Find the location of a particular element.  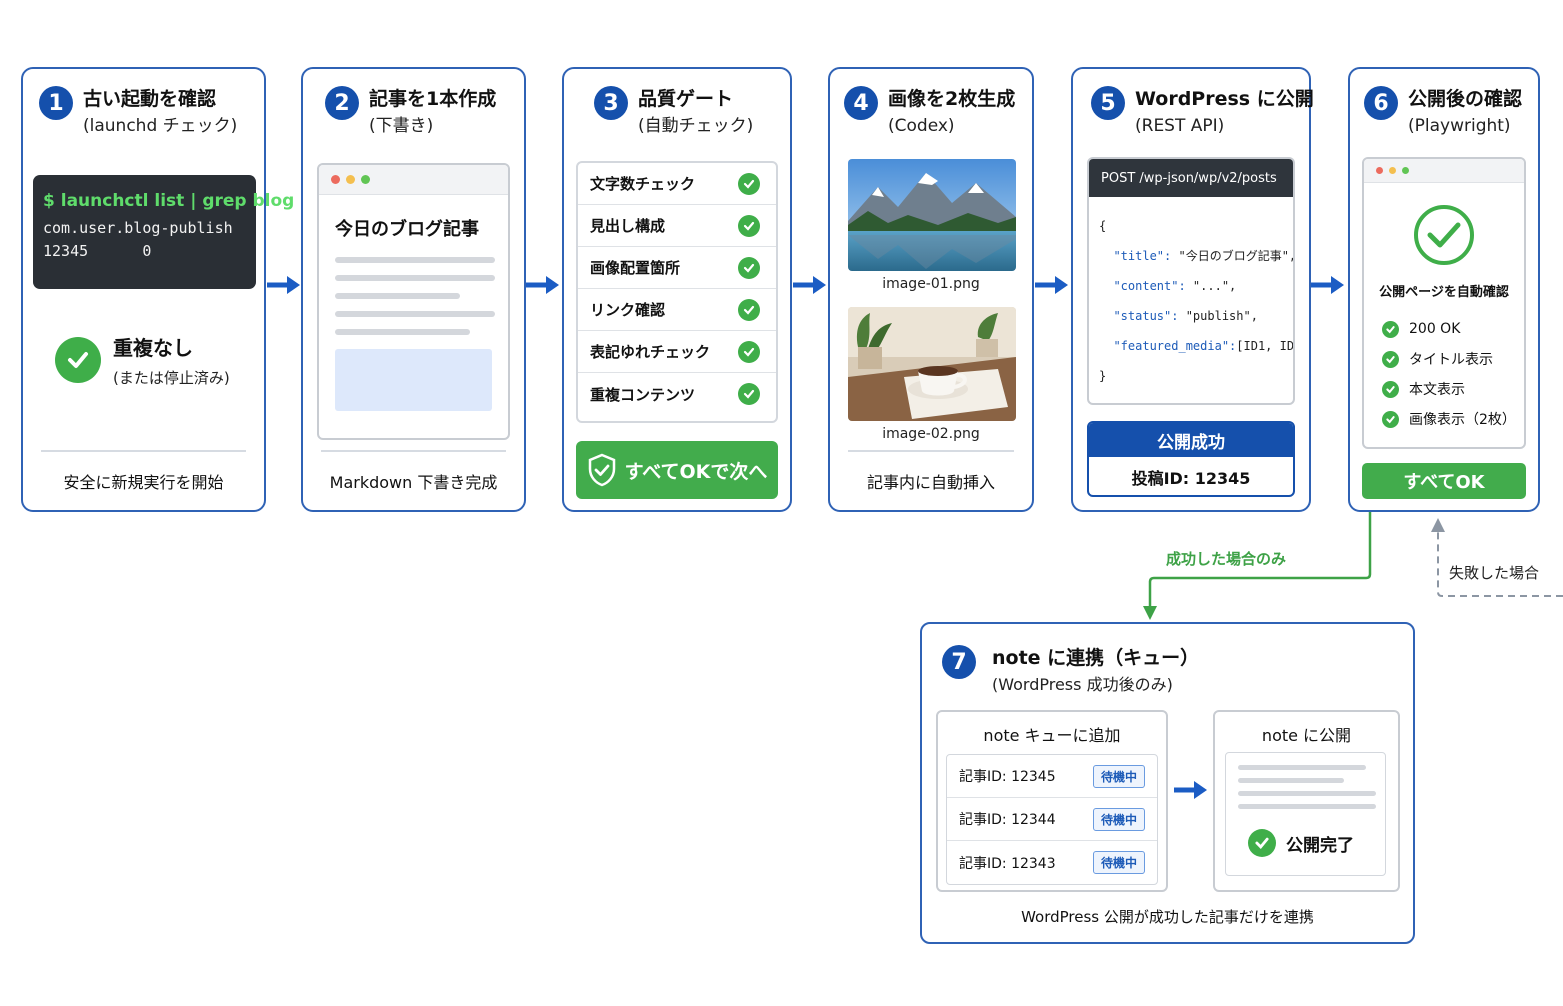

status-title: 重複なし is located at coordinates (153, 348).